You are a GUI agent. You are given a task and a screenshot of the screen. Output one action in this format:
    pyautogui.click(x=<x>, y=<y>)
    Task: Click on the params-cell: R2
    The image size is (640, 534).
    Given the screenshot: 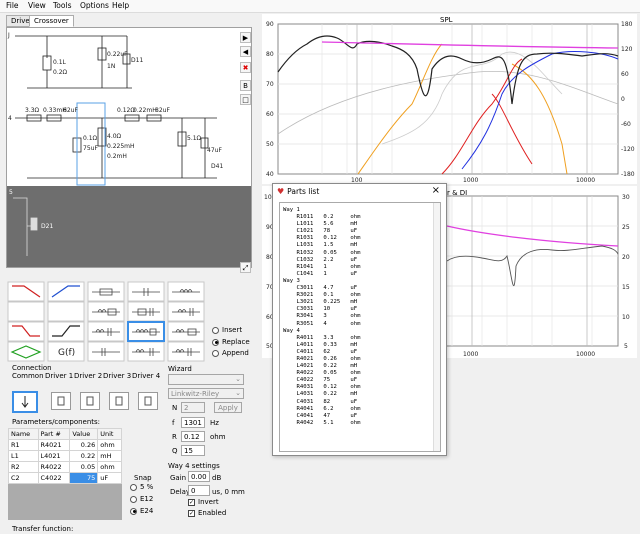 What is the action you would take?
    pyautogui.click(x=23, y=467)
    